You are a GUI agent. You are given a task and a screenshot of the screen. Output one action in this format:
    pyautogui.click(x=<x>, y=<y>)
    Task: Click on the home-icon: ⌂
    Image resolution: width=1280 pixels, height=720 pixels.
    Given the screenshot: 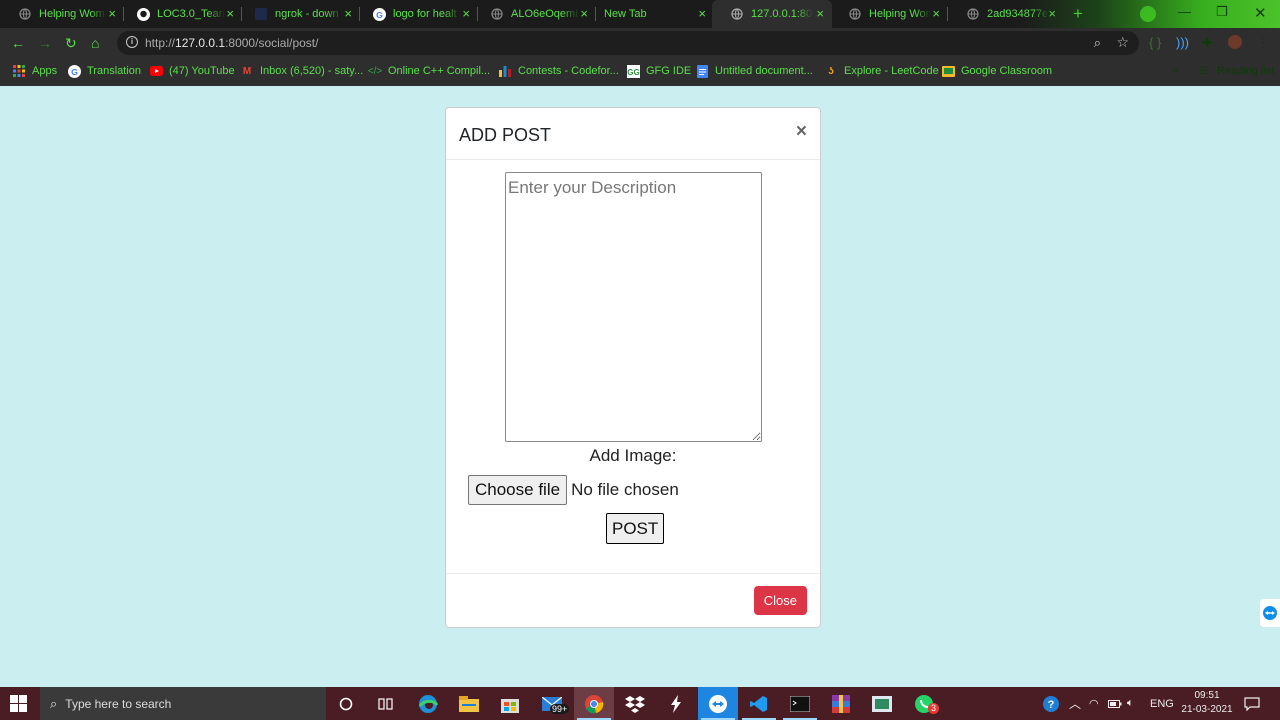 What is the action you would take?
    pyautogui.click(x=95, y=43)
    